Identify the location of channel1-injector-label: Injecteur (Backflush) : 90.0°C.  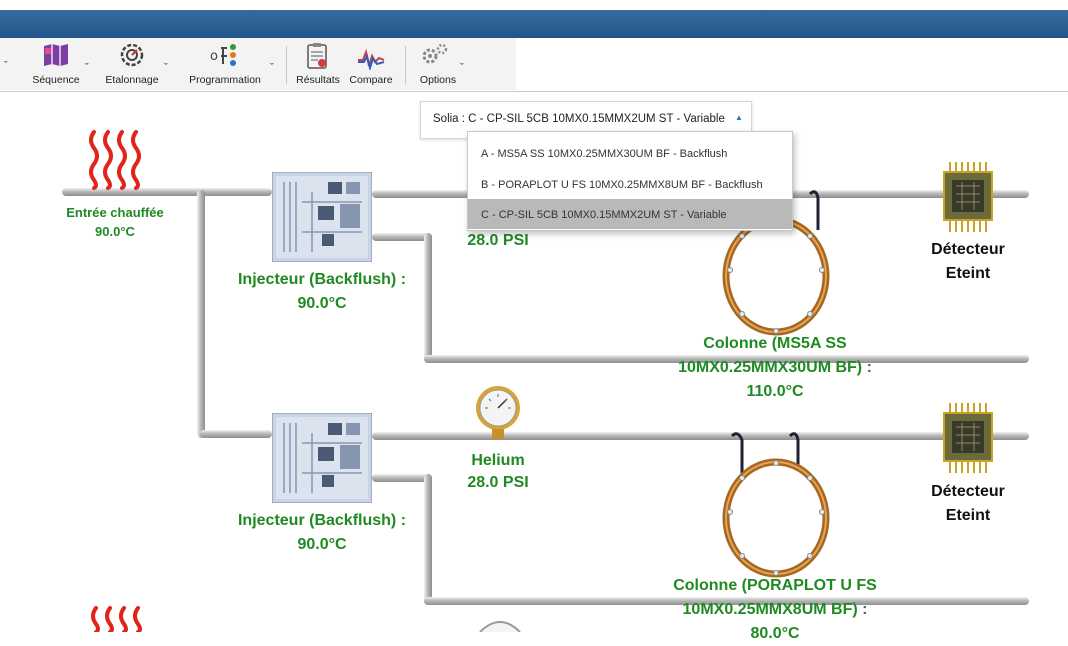
(322, 292).